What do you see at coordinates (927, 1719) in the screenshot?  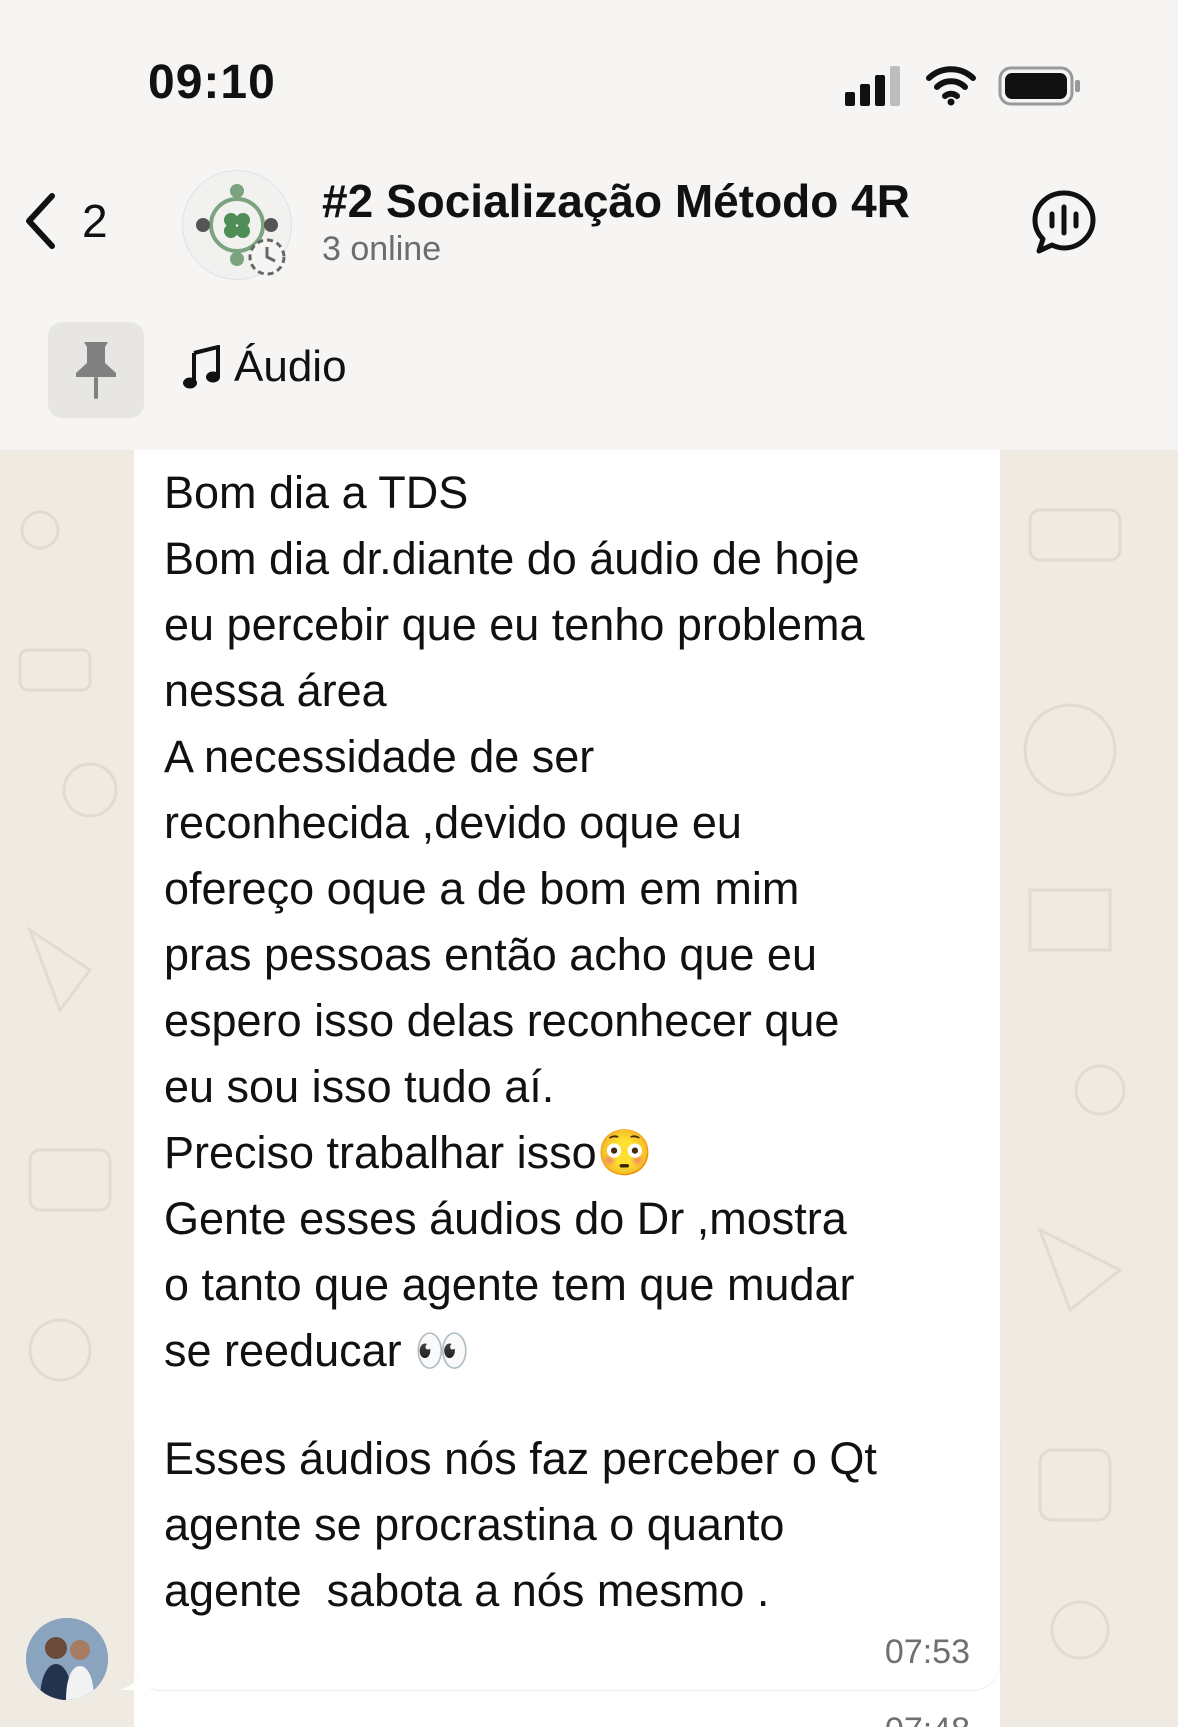 I see `message-time: 07:48` at bounding box center [927, 1719].